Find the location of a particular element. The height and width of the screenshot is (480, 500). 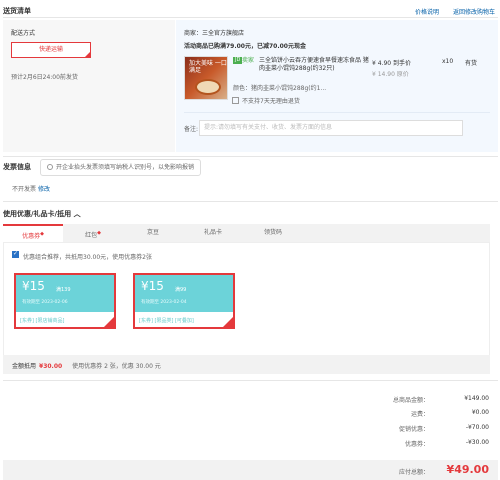

coupon-condition: 满139 is located at coordinates (63, 290).